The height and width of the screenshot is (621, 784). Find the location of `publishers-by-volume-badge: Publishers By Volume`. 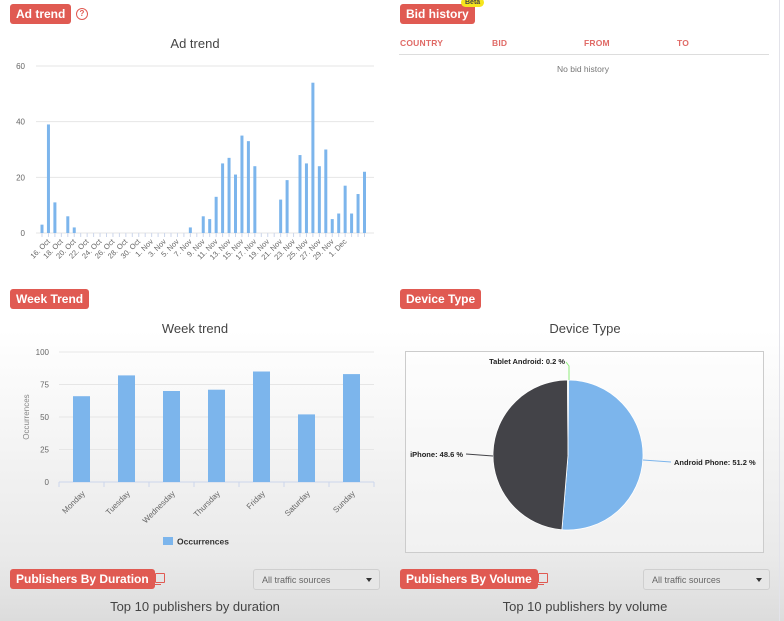

publishers-by-volume-badge: Publishers By Volume is located at coordinates (469, 579).